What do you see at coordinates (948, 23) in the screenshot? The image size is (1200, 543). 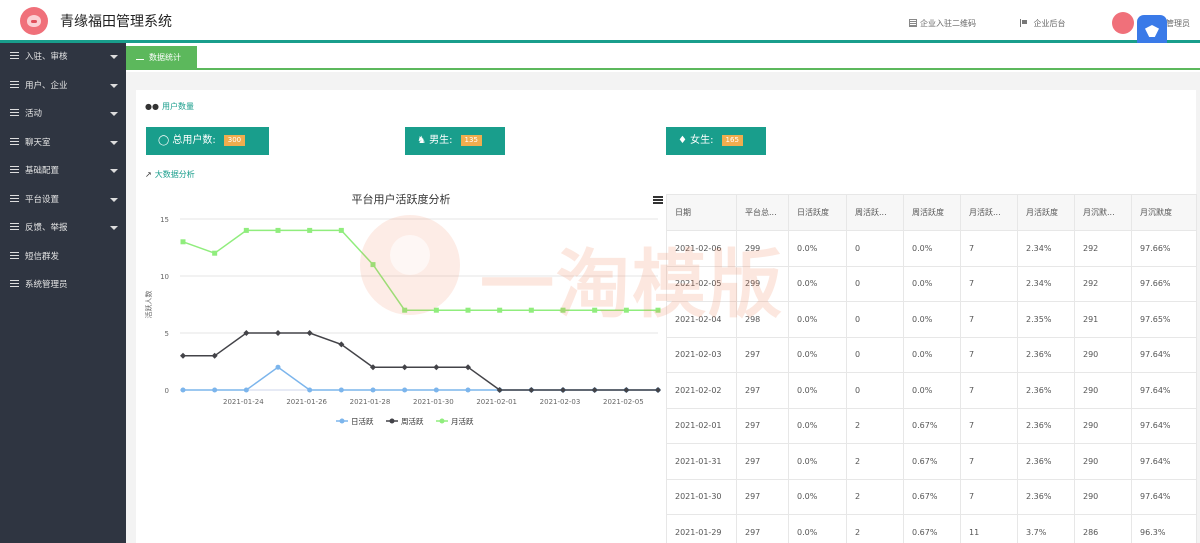 I see `qr-code-link-label: 企业入驻二维码` at bounding box center [948, 23].